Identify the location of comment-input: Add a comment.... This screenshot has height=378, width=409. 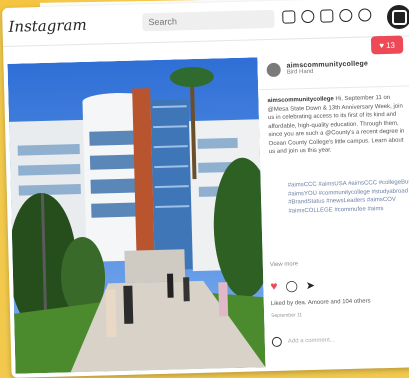
(311, 340).